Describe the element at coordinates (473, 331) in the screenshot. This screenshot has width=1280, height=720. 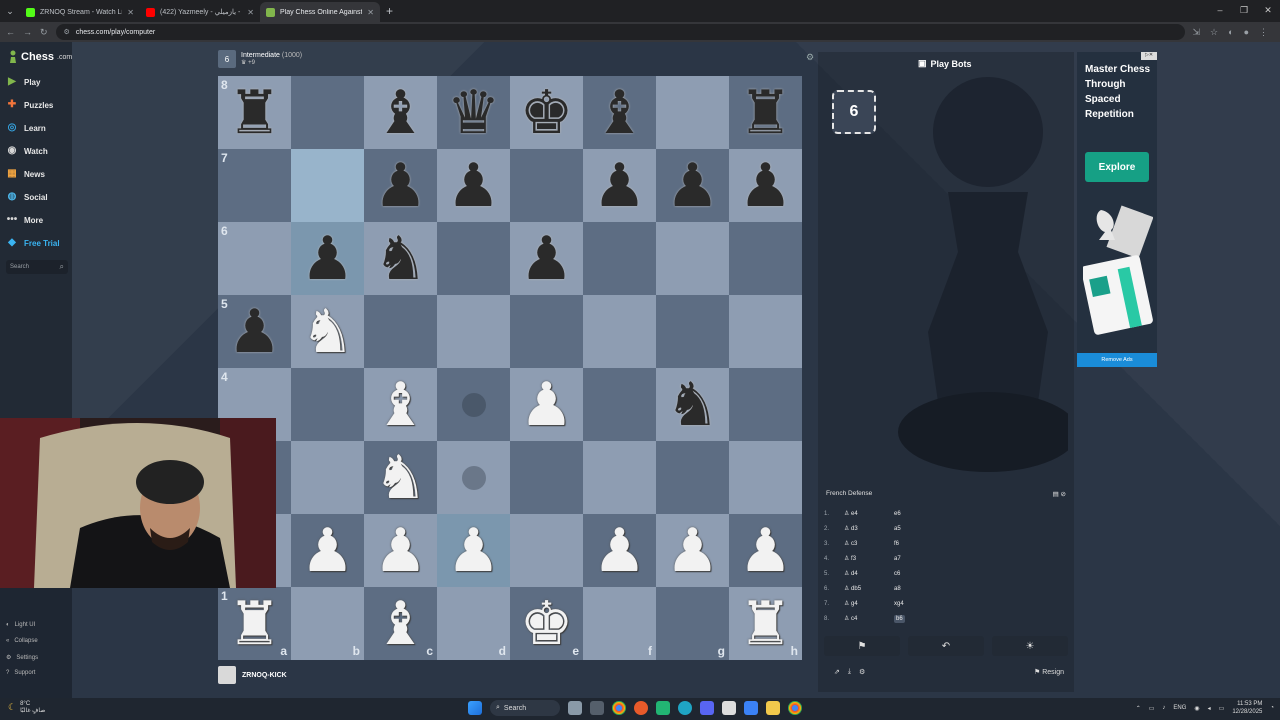
I see `square-d5` at that location.